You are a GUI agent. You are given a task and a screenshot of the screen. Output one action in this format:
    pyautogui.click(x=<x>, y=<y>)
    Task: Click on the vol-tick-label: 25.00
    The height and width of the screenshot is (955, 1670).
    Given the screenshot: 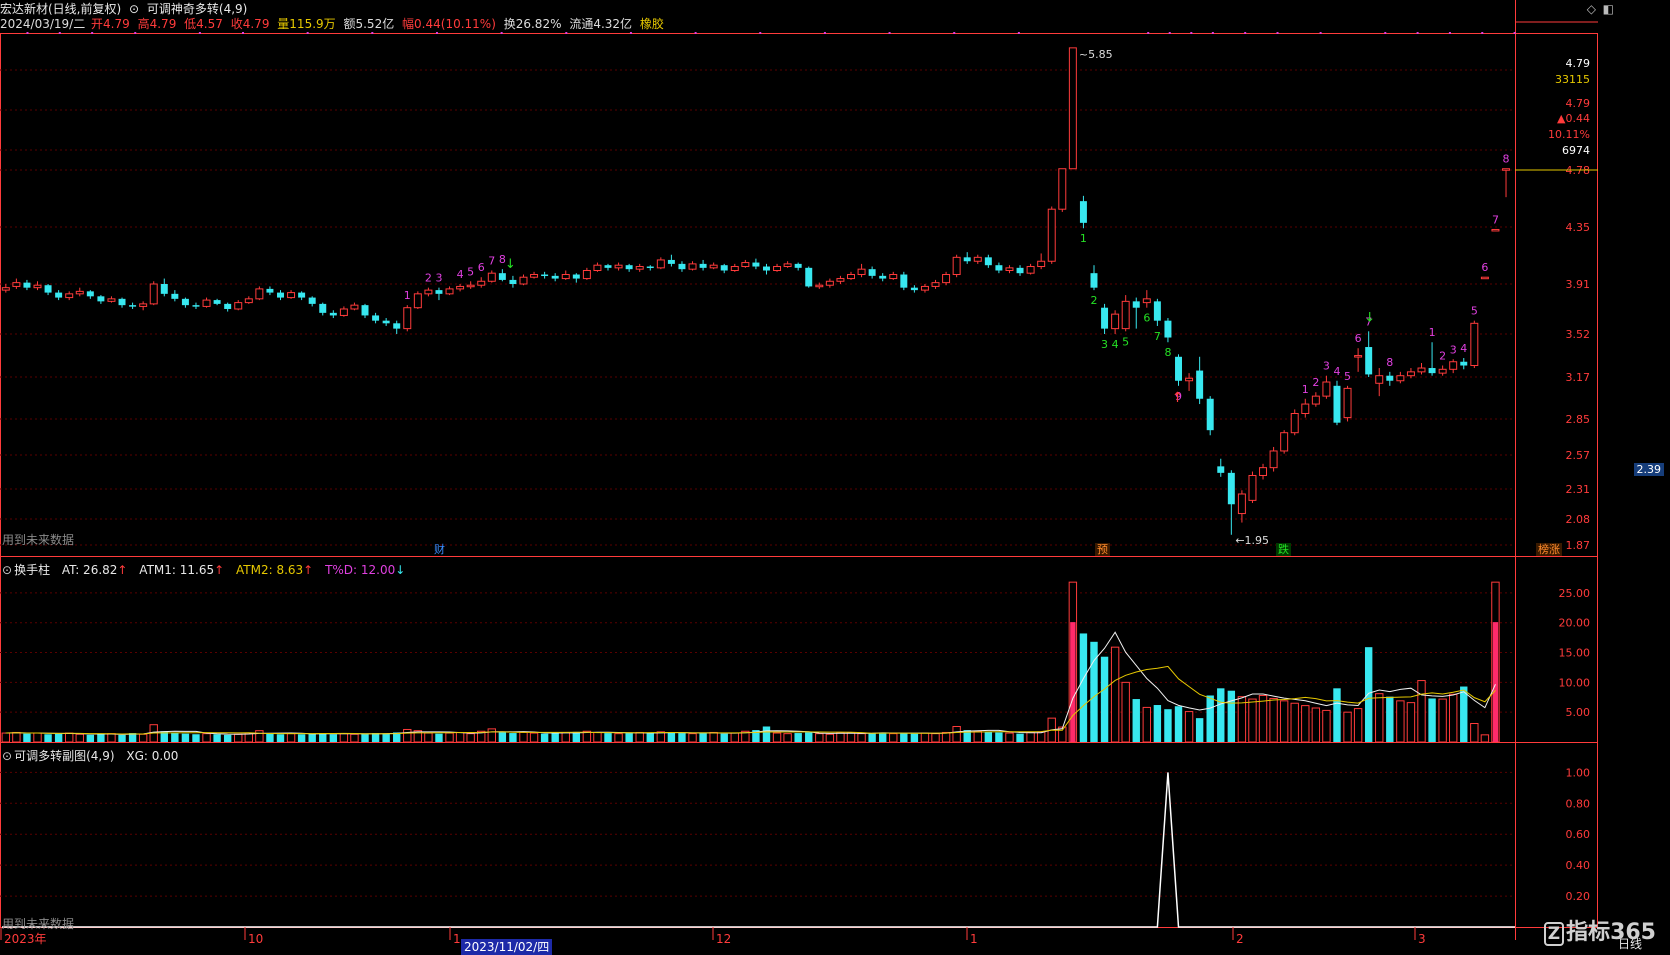 What is the action you would take?
    pyautogui.click(x=1575, y=593)
    